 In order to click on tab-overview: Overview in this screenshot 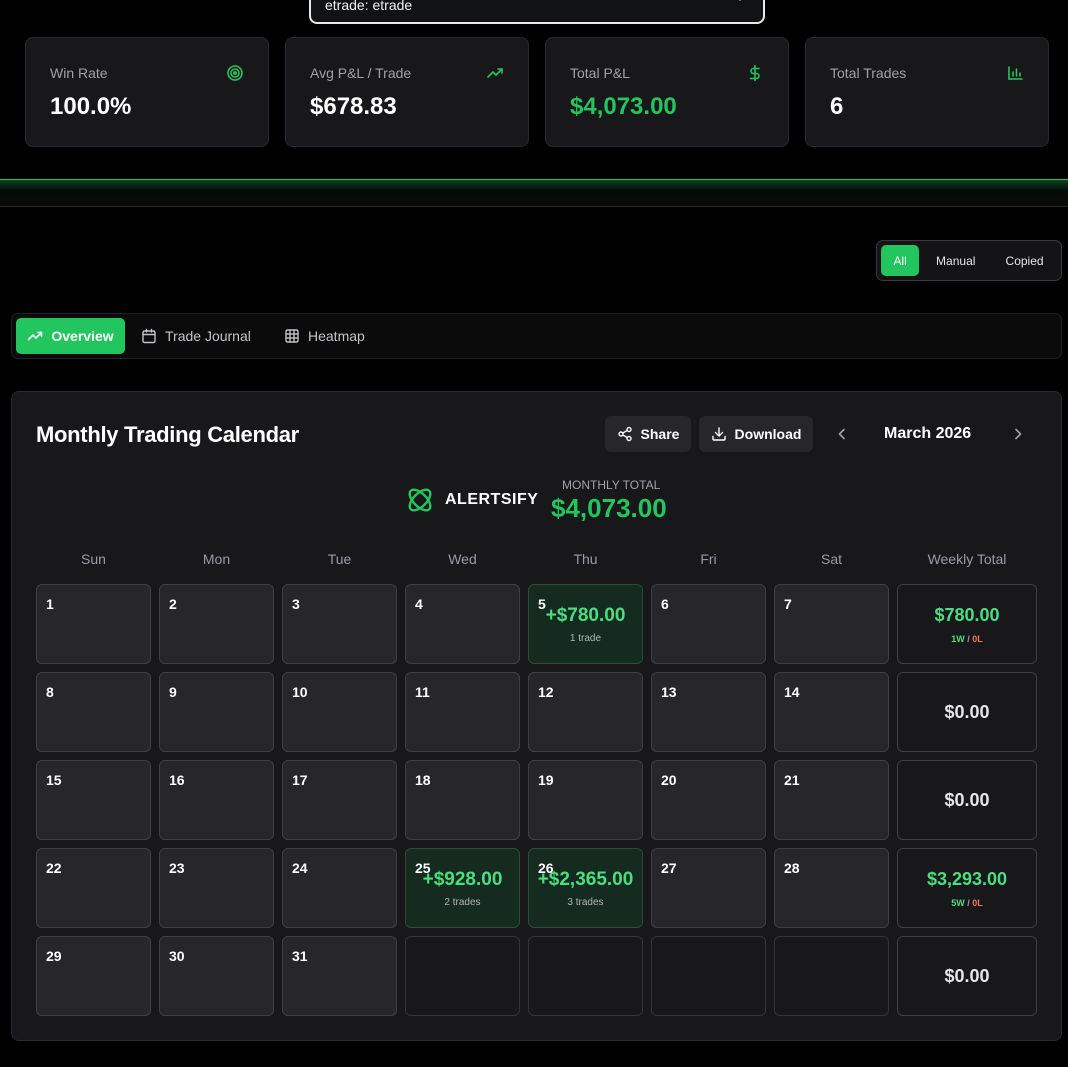, I will do `click(70, 336)`.